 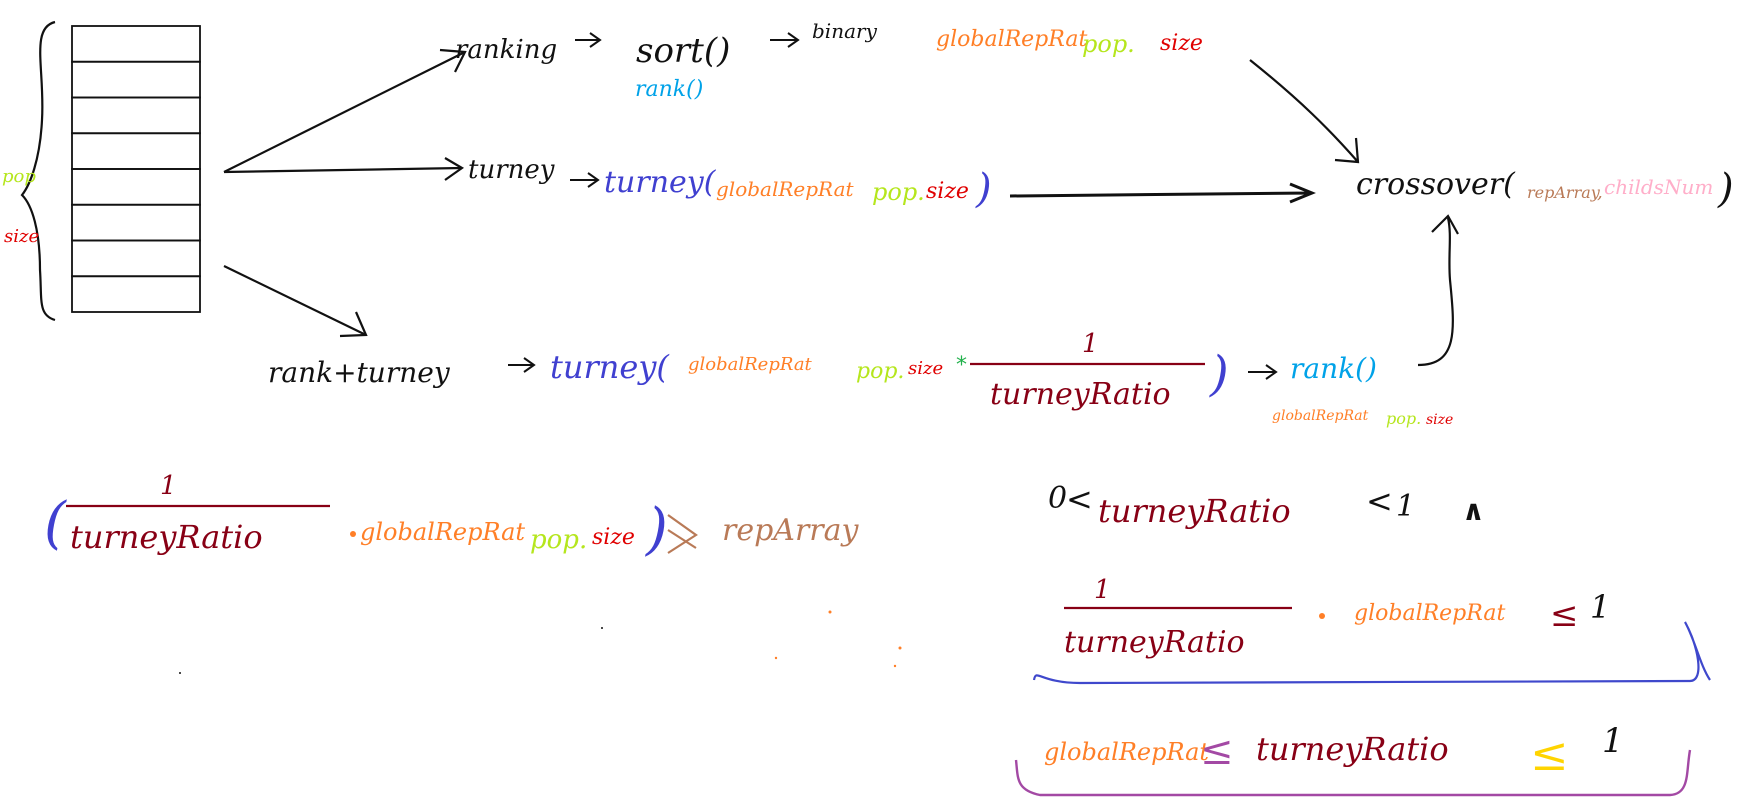 I want to click on crossover-close: ), so click(x=1725, y=189).